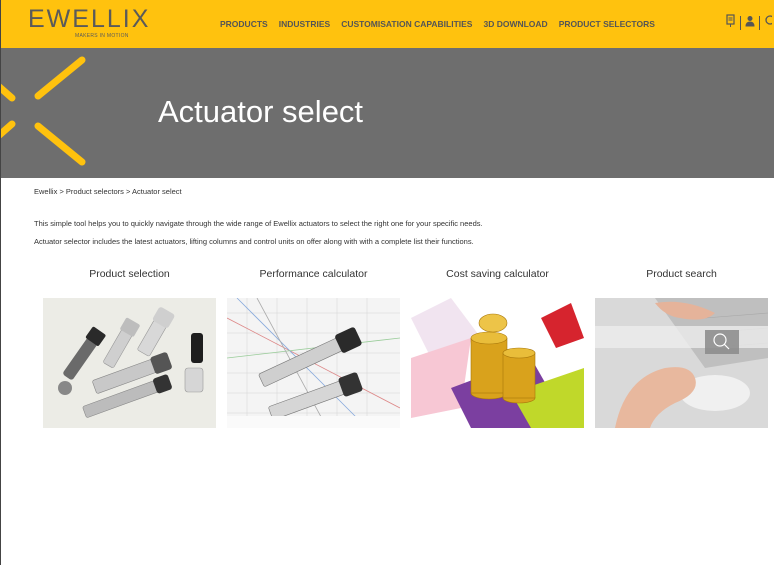  Describe the element at coordinates (731, 22) in the screenshot. I see `document-download-icon` at that location.